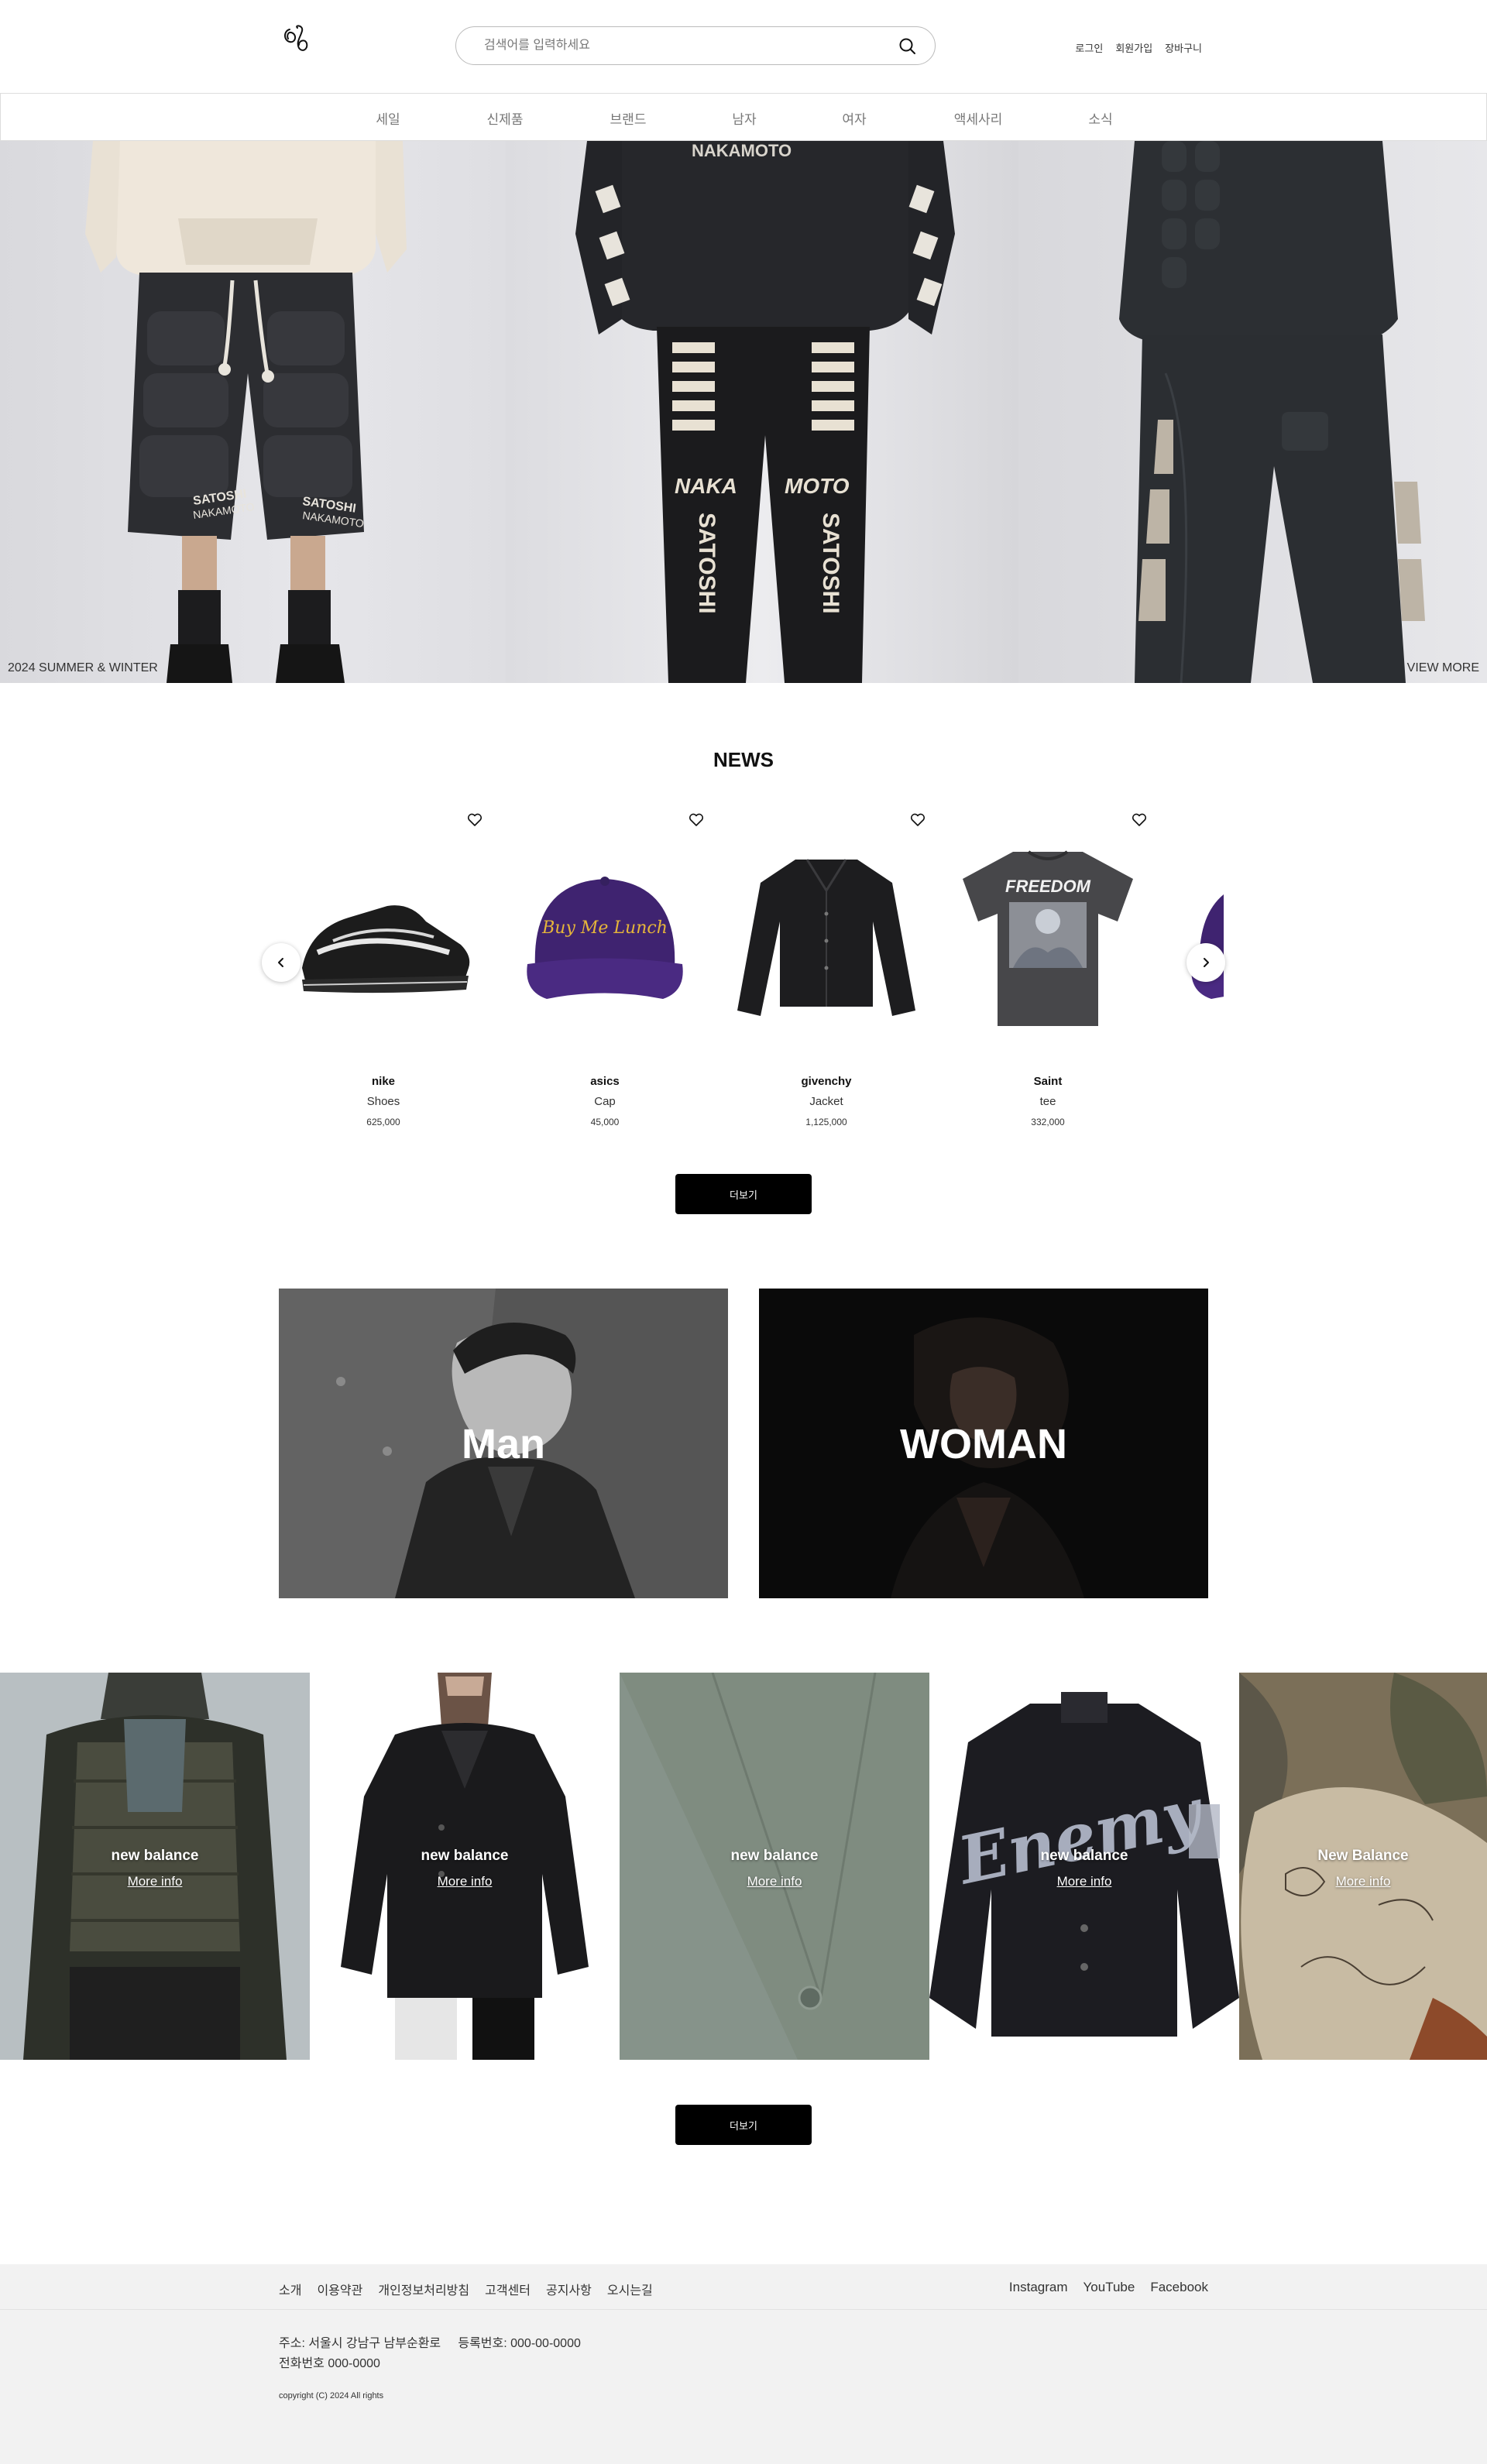 The width and height of the screenshot is (1487, 2464). Describe the element at coordinates (706, 486) in the screenshot. I see `svg-text: NAKA` at that location.